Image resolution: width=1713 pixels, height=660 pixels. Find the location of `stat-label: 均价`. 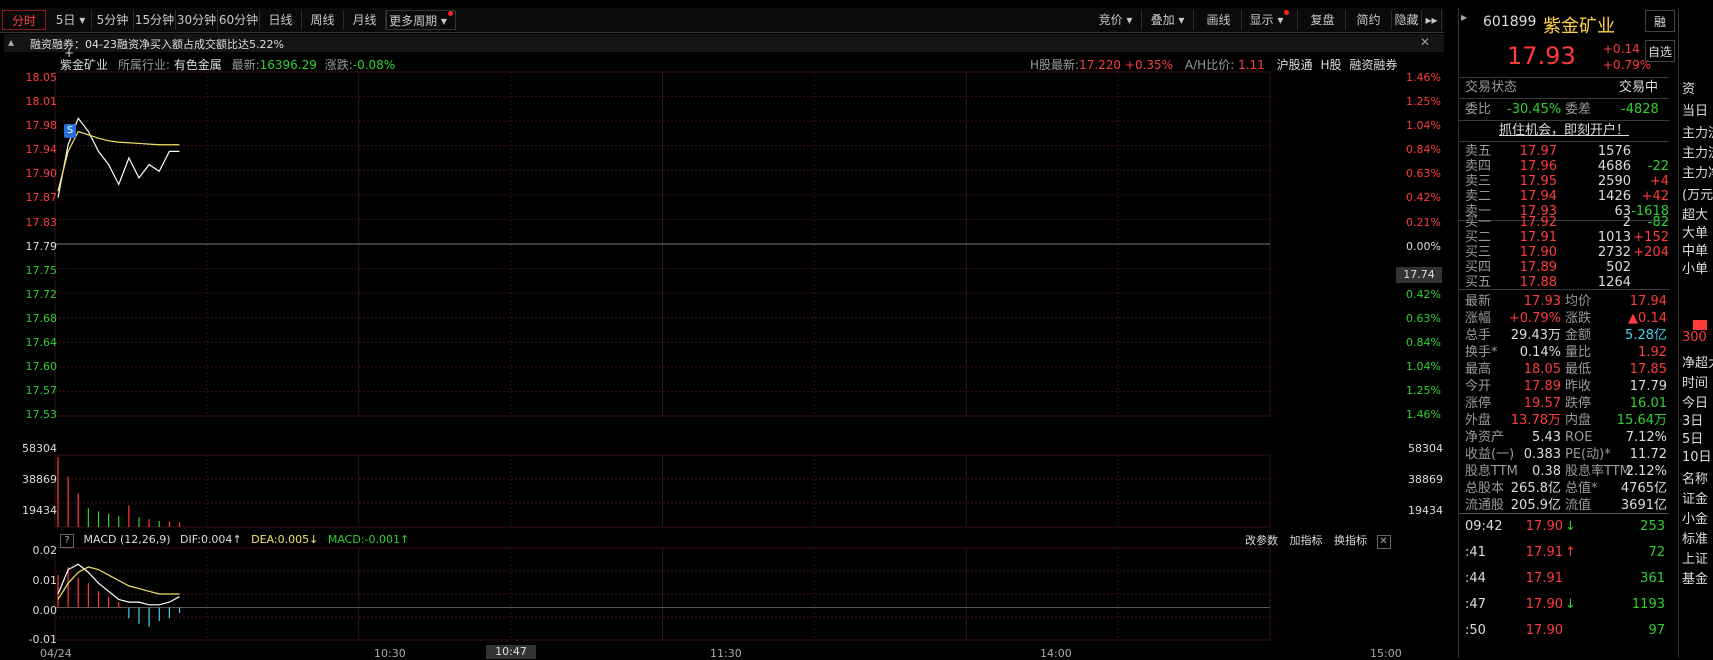

stat-label: 均价 is located at coordinates (1578, 301).